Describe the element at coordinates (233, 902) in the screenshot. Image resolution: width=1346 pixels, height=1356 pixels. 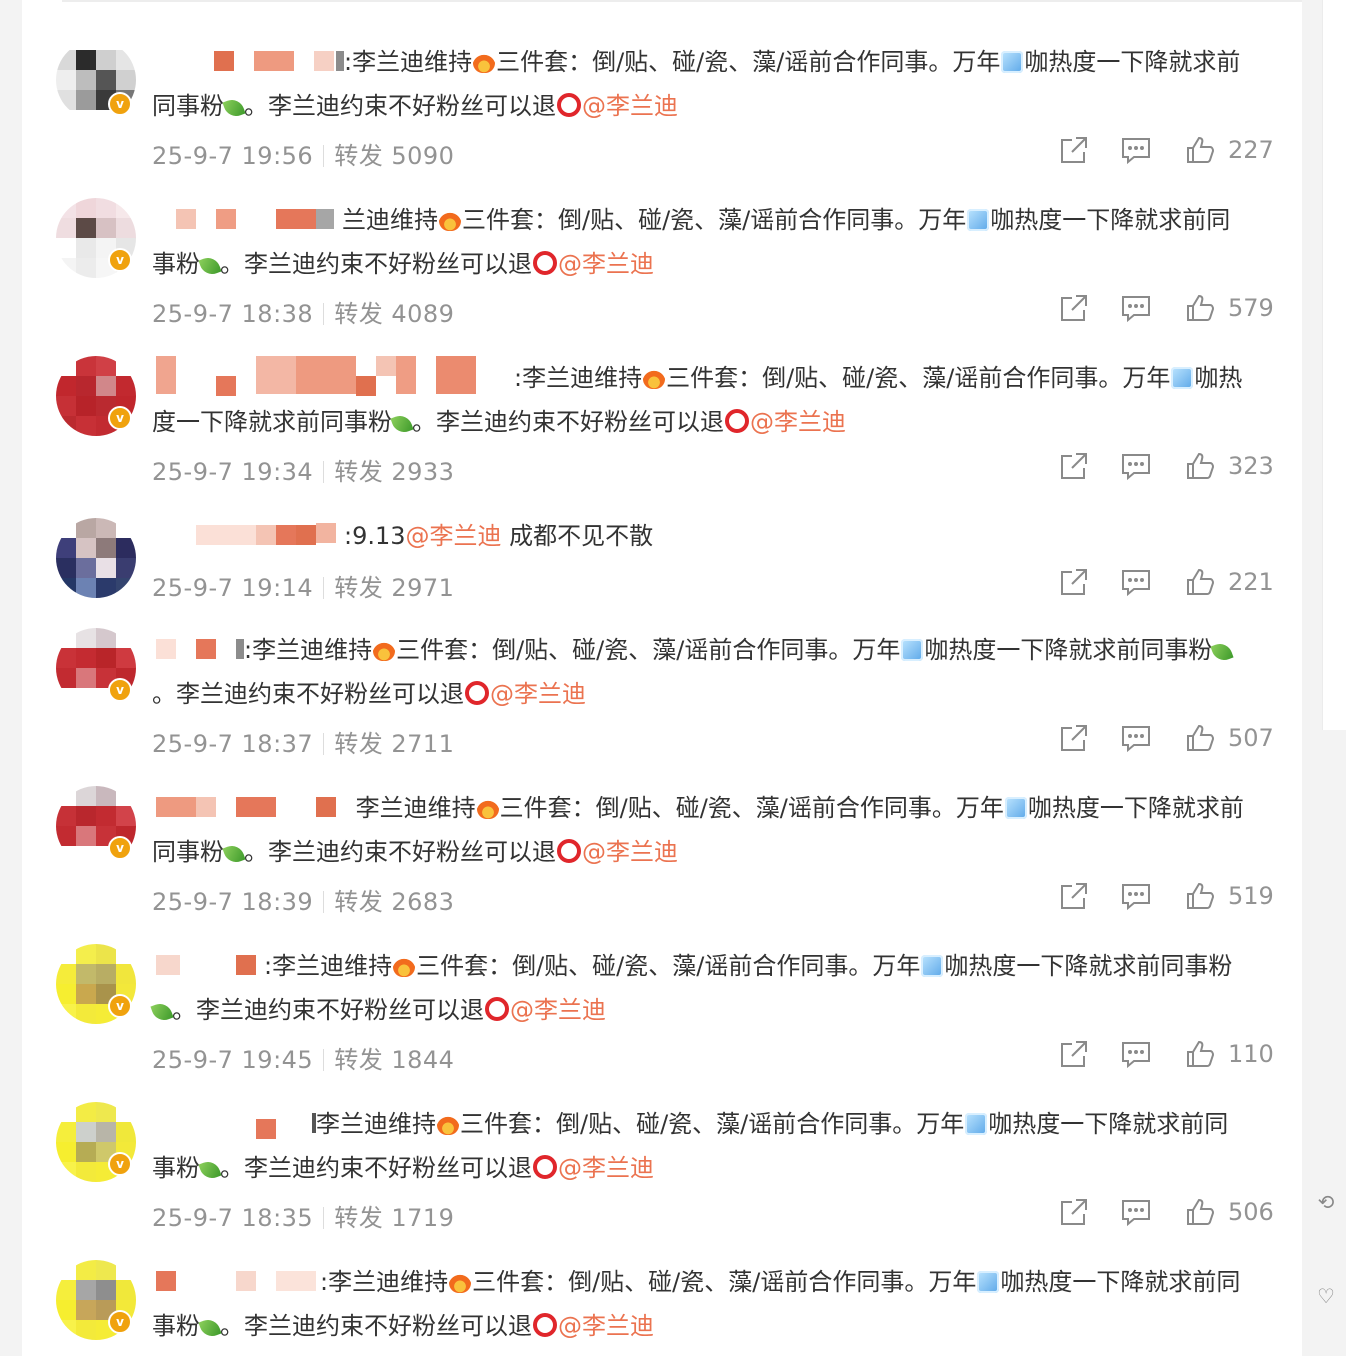
I see `timestamp: 25-9-7 18:39` at that location.